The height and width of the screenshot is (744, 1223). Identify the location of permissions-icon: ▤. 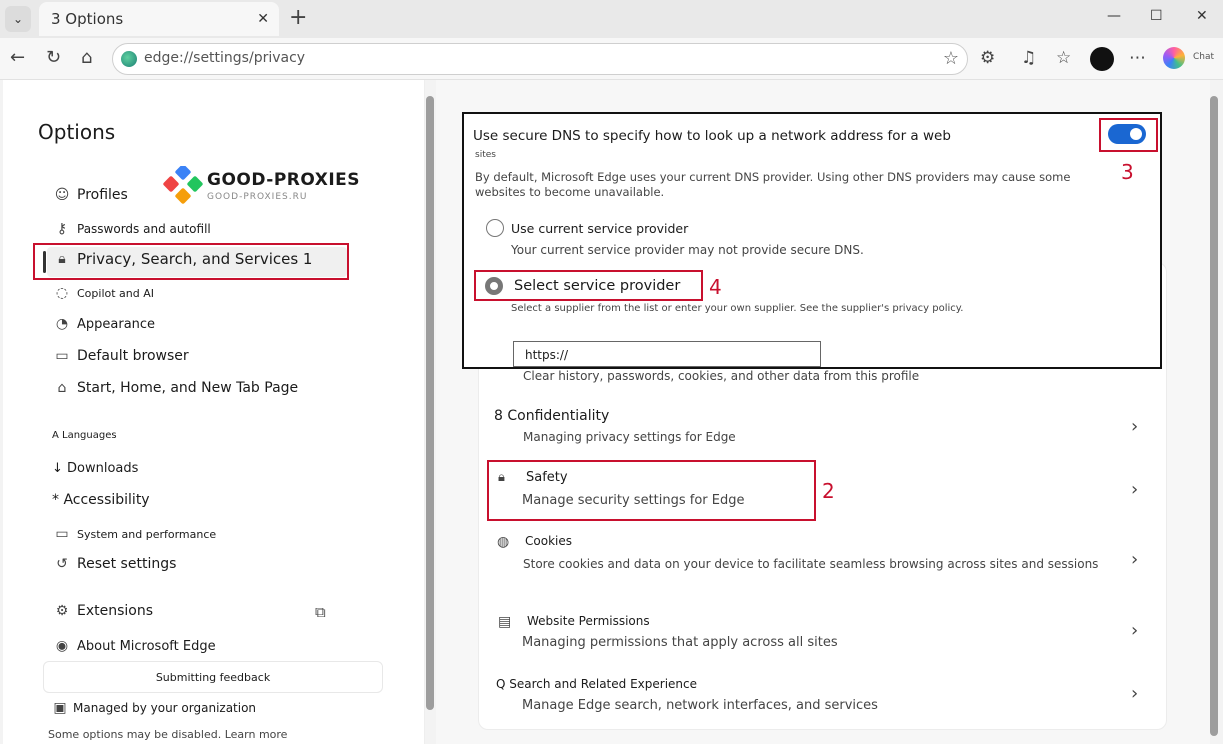
(505, 622).